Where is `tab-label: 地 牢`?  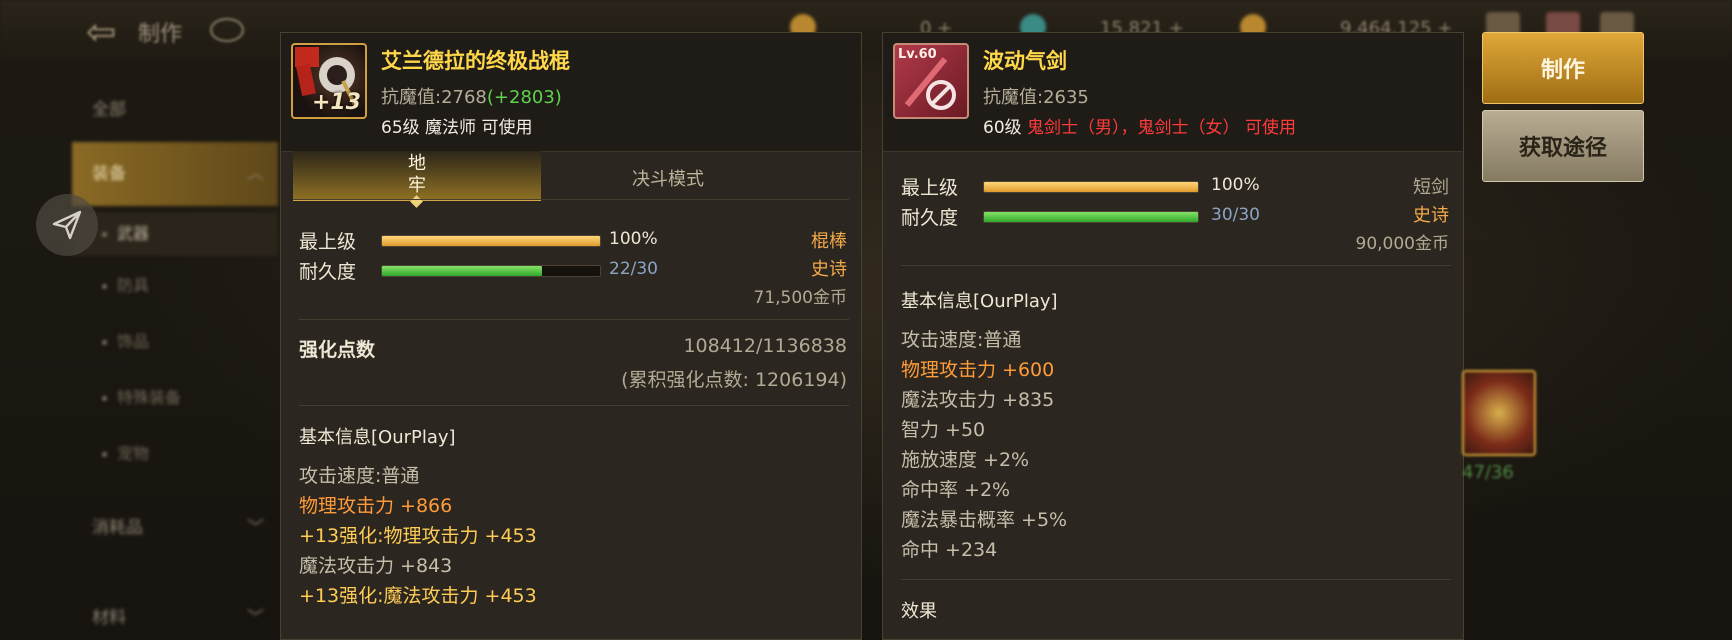 tab-label: 地 牢 is located at coordinates (417, 174).